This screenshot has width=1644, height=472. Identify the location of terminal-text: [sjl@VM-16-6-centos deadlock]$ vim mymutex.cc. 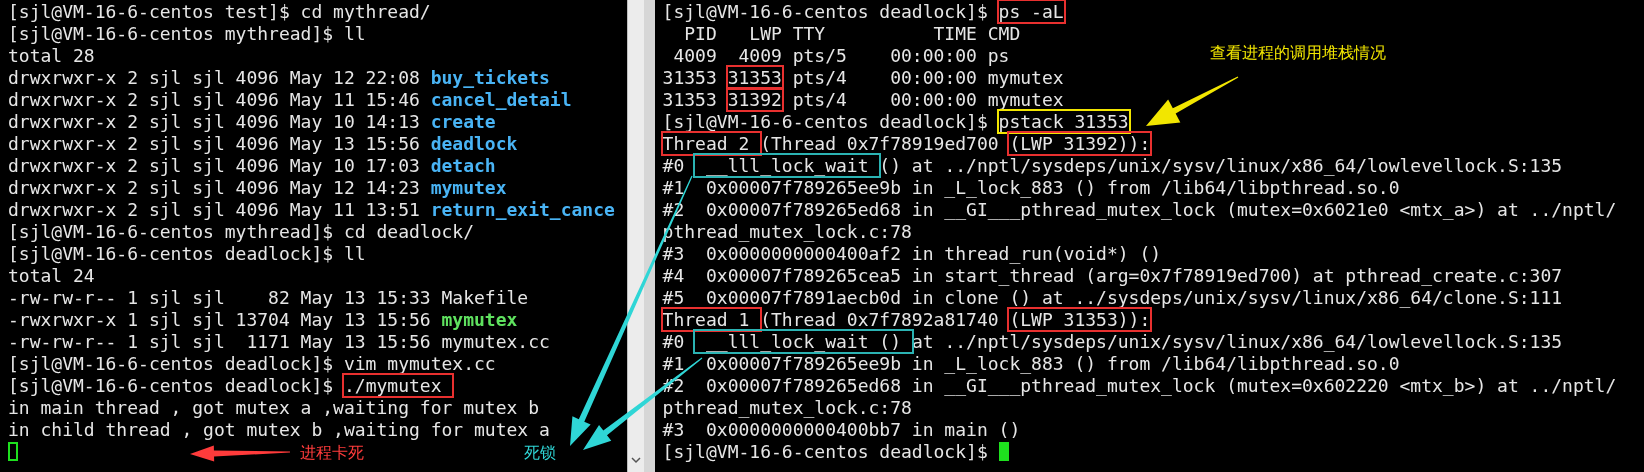
(252, 363).